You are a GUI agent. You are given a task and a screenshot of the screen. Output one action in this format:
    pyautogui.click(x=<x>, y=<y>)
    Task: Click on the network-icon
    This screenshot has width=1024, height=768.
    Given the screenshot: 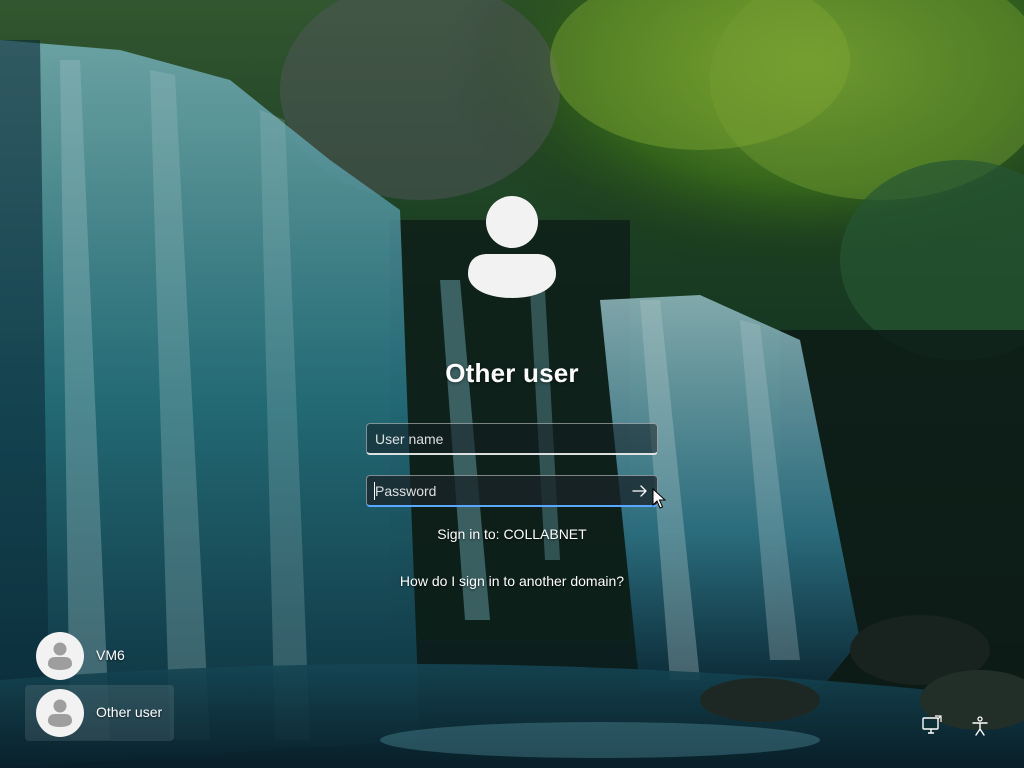 What is the action you would take?
    pyautogui.click(x=932, y=724)
    